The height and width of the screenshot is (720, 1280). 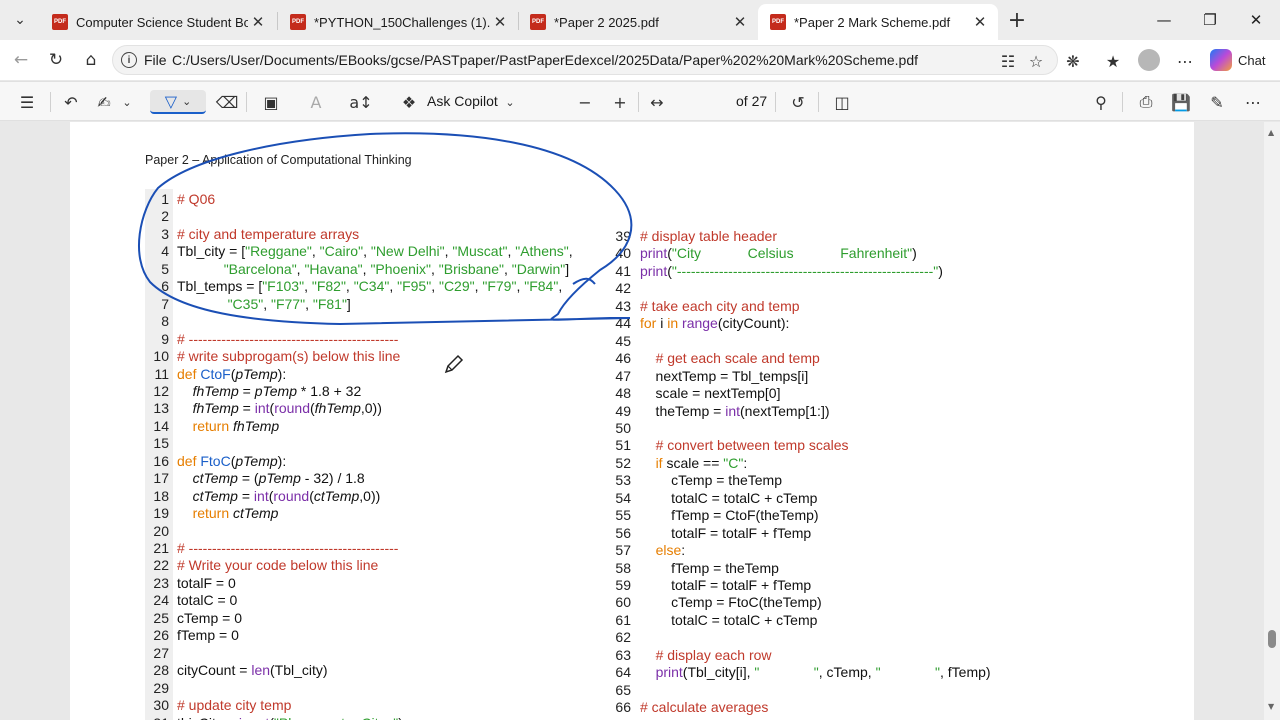 I want to click on tab-actions-chevron-icon: ⌄, so click(x=20, y=20).